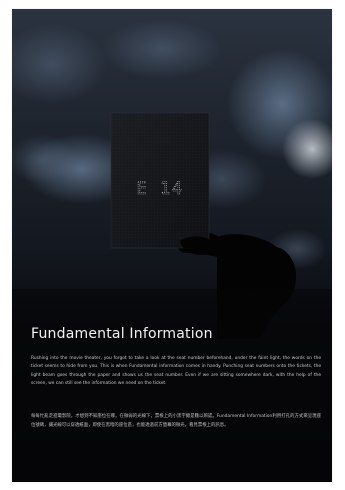 This screenshot has width=345, height=490. Describe the element at coordinates (122, 334) in the screenshot. I see `article-heading: Fundamental Information` at that location.